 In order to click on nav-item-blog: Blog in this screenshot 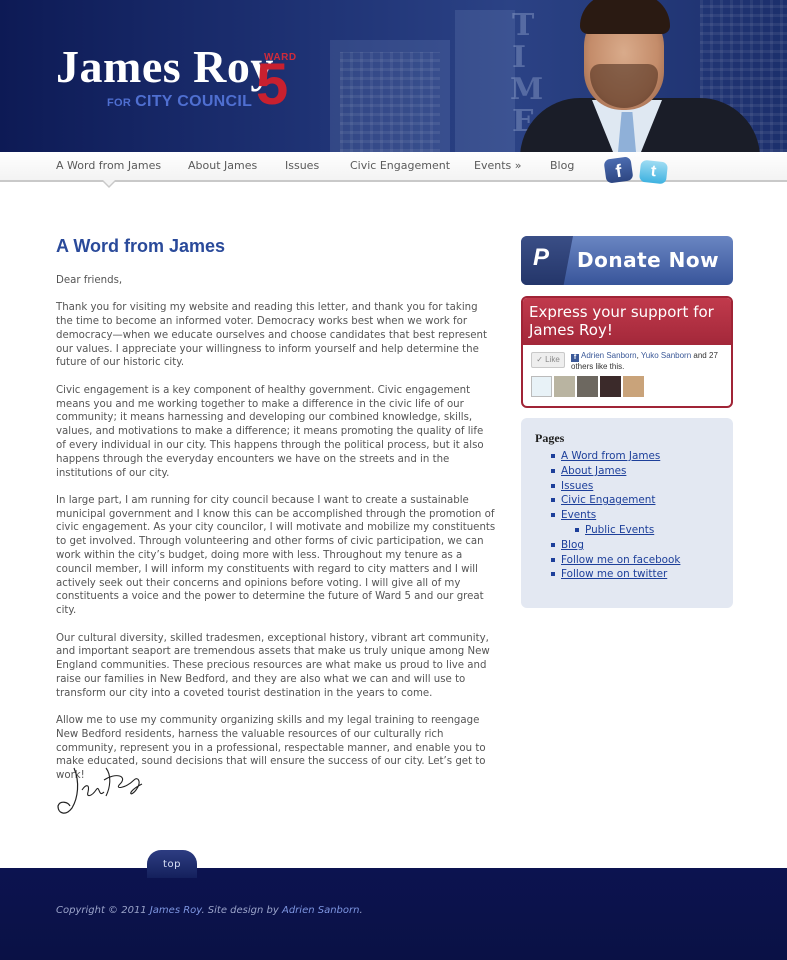, I will do `click(562, 165)`.